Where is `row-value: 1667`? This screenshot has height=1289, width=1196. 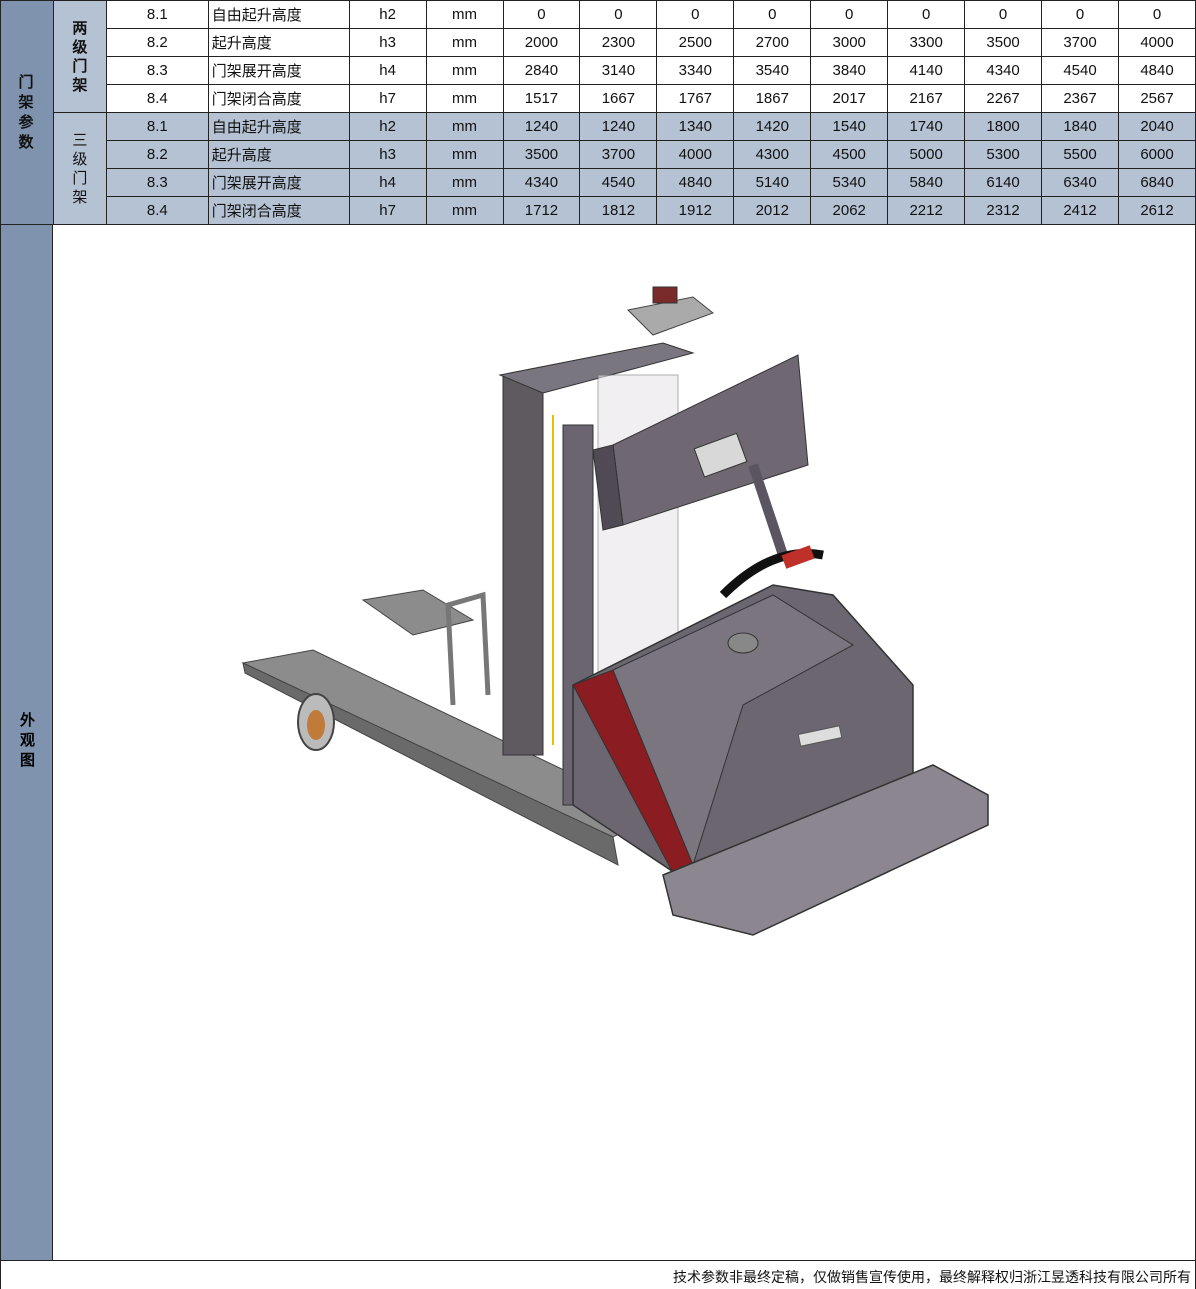
row-value: 1667 is located at coordinates (618, 98).